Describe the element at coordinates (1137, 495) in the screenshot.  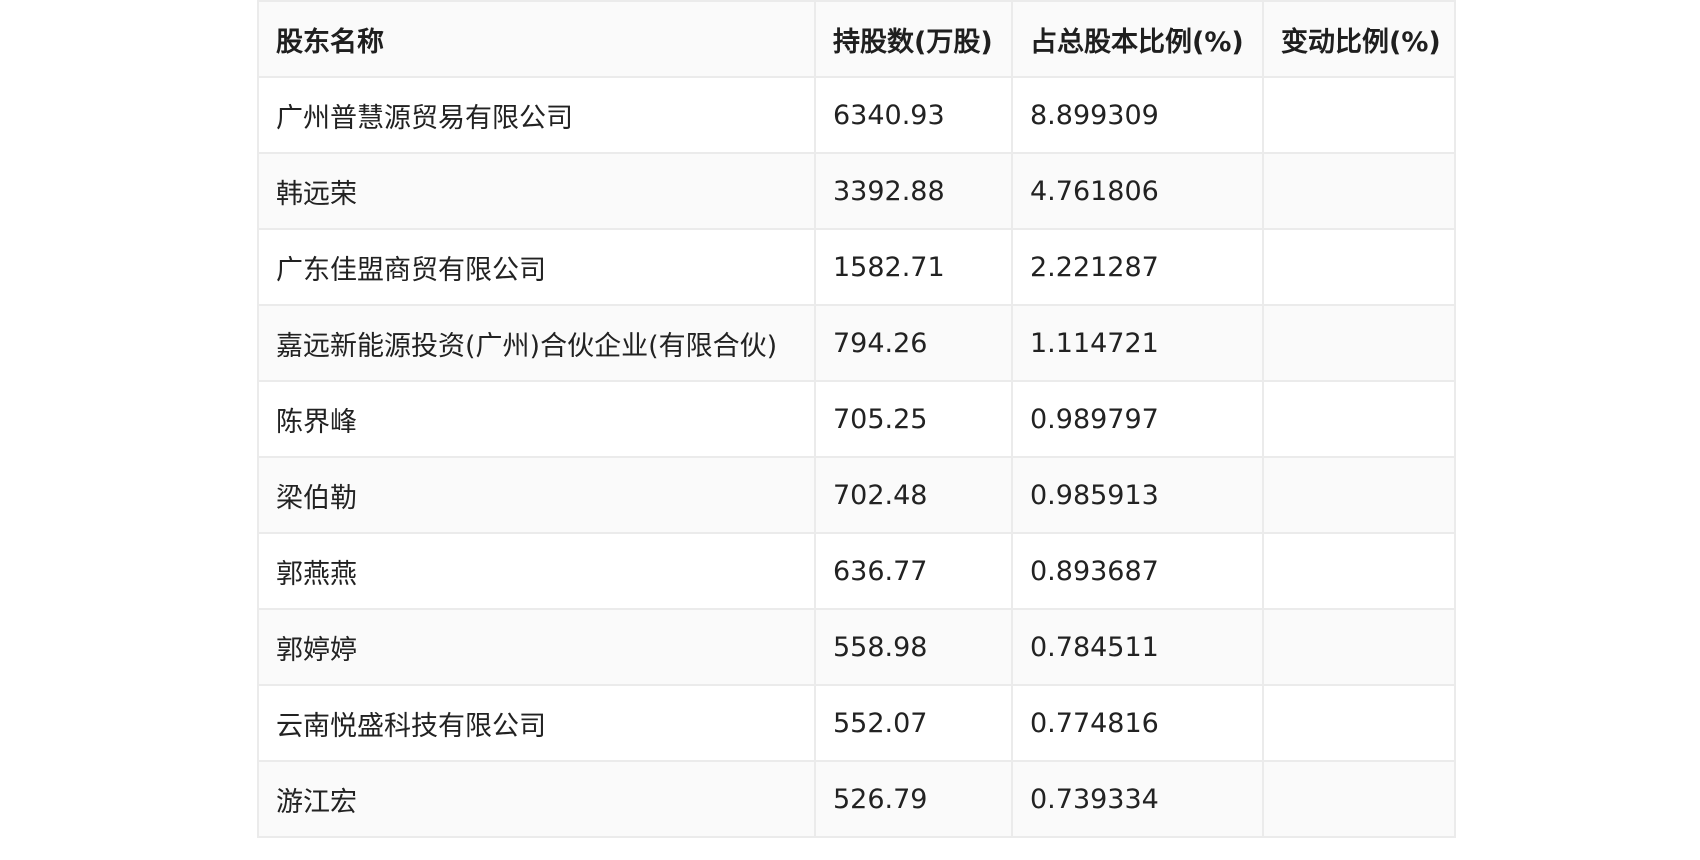
I see `cell-share-ratio: 0.985913` at that location.